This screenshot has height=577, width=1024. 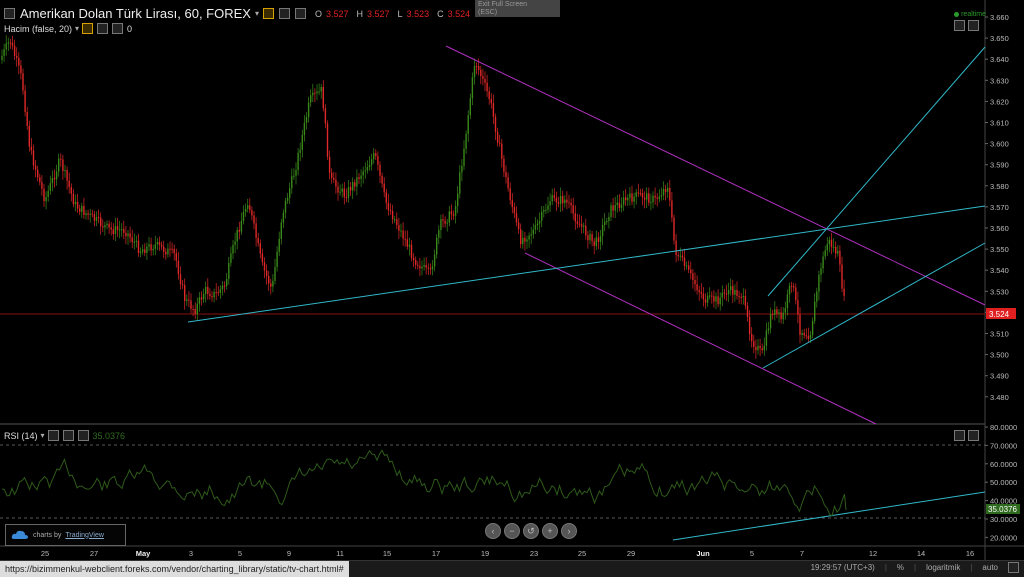 What do you see at coordinates (436, 553) in the screenshot?
I see `time-tick-label: 17` at bounding box center [436, 553].